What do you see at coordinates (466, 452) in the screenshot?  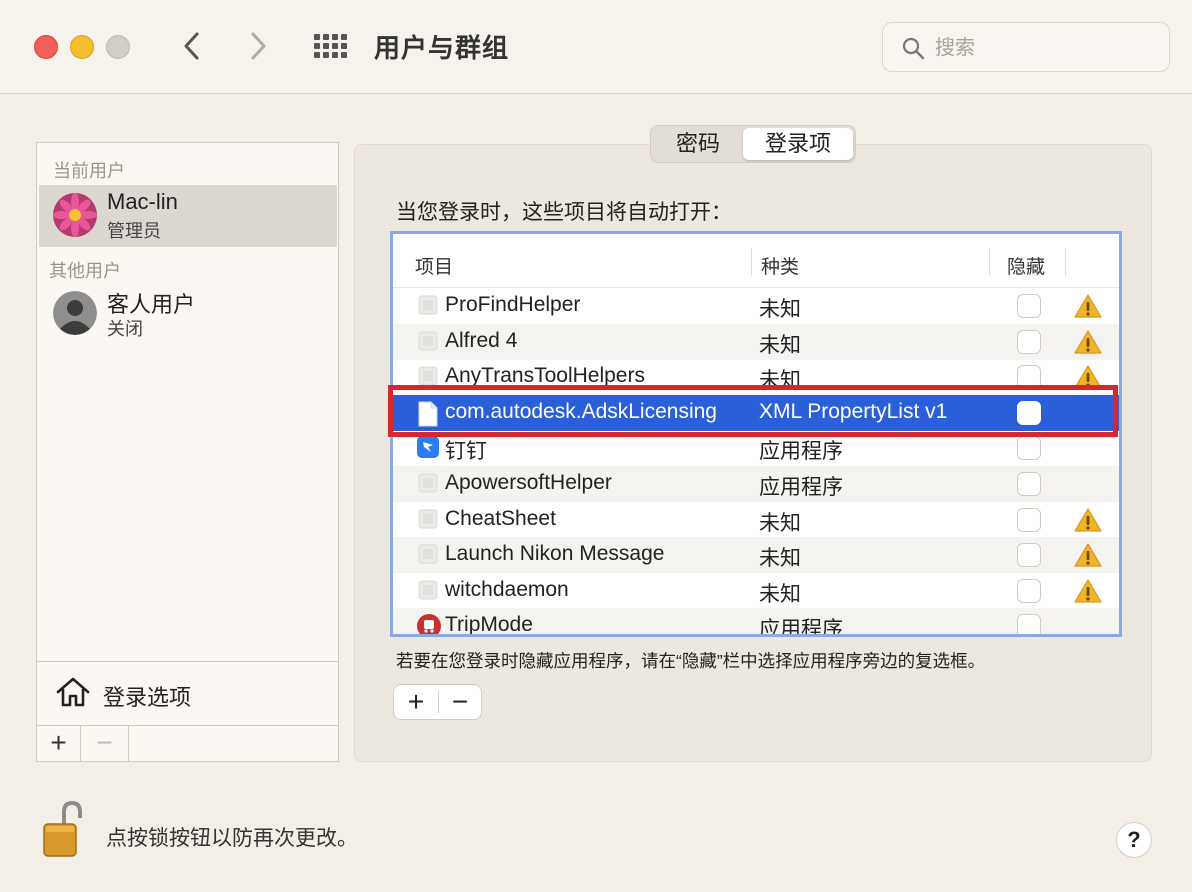 I see `item-name: 钉钉` at bounding box center [466, 452].